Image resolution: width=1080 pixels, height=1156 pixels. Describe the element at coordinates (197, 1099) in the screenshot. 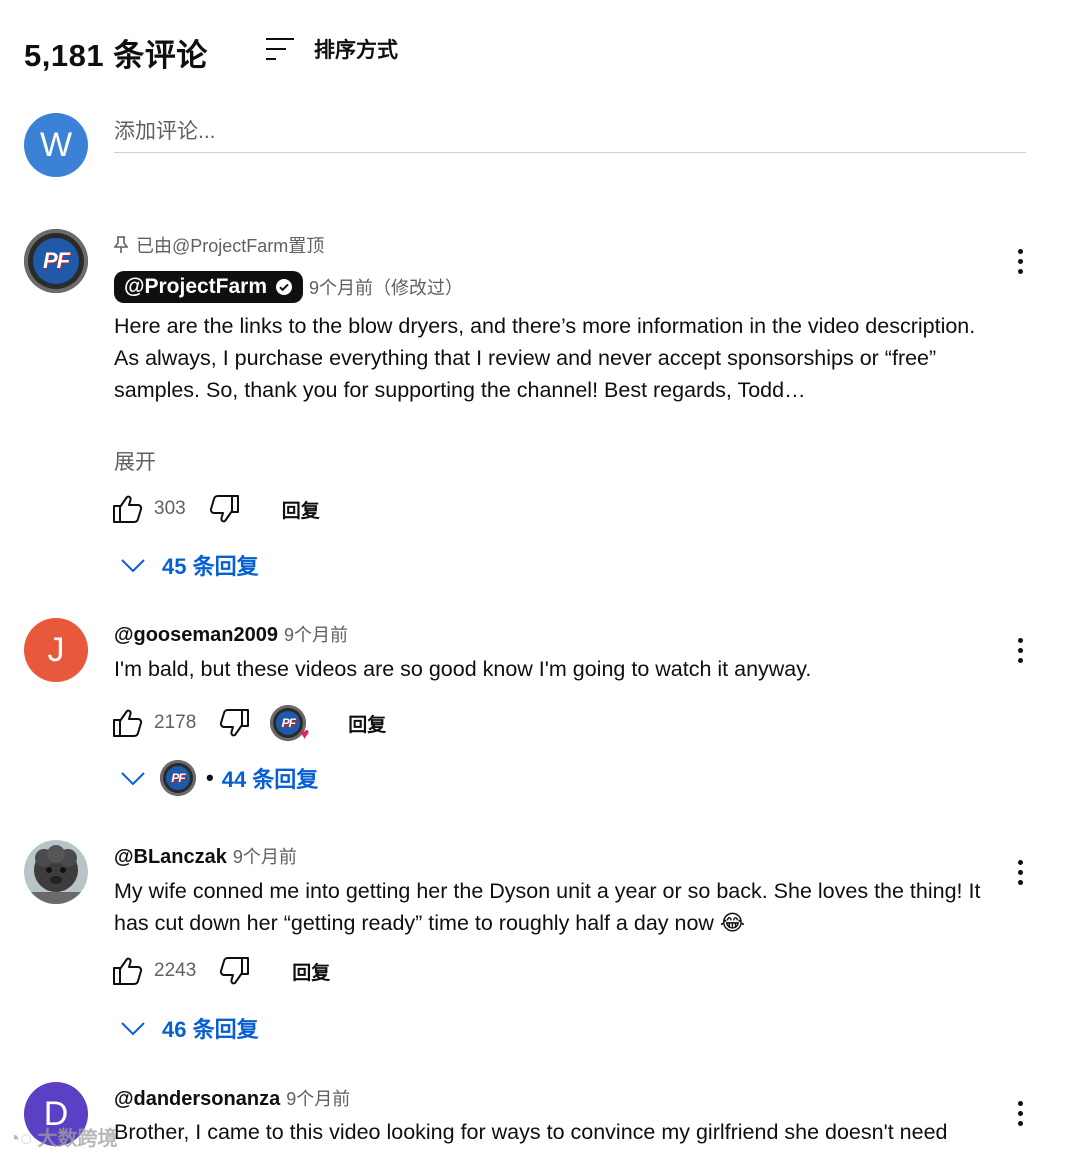

I see `author-name: @dandersonanza` at that location.